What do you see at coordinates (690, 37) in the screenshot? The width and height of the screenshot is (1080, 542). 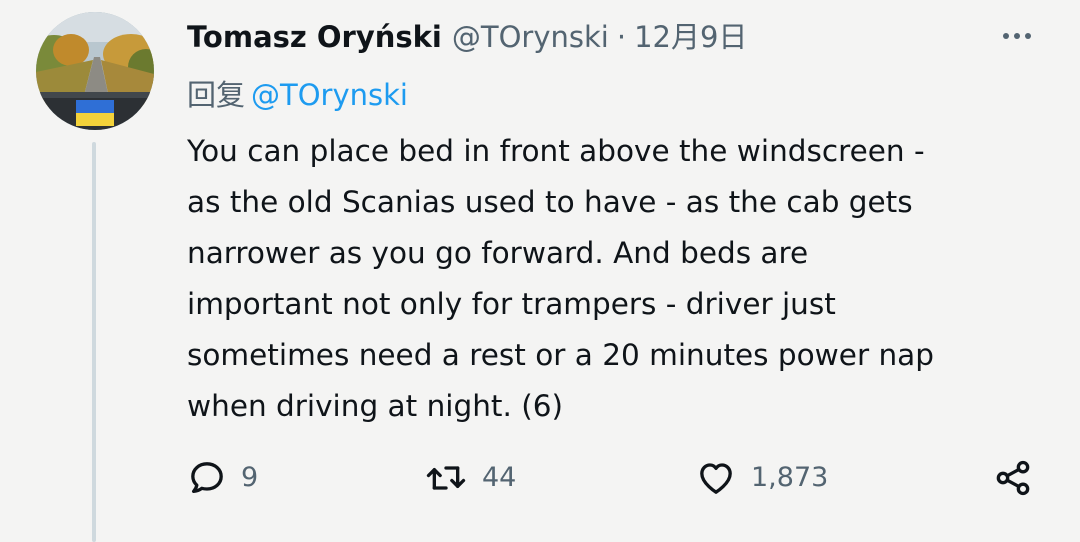 I see `tweet-date: 12月9日` at bounding box center [690, 37].